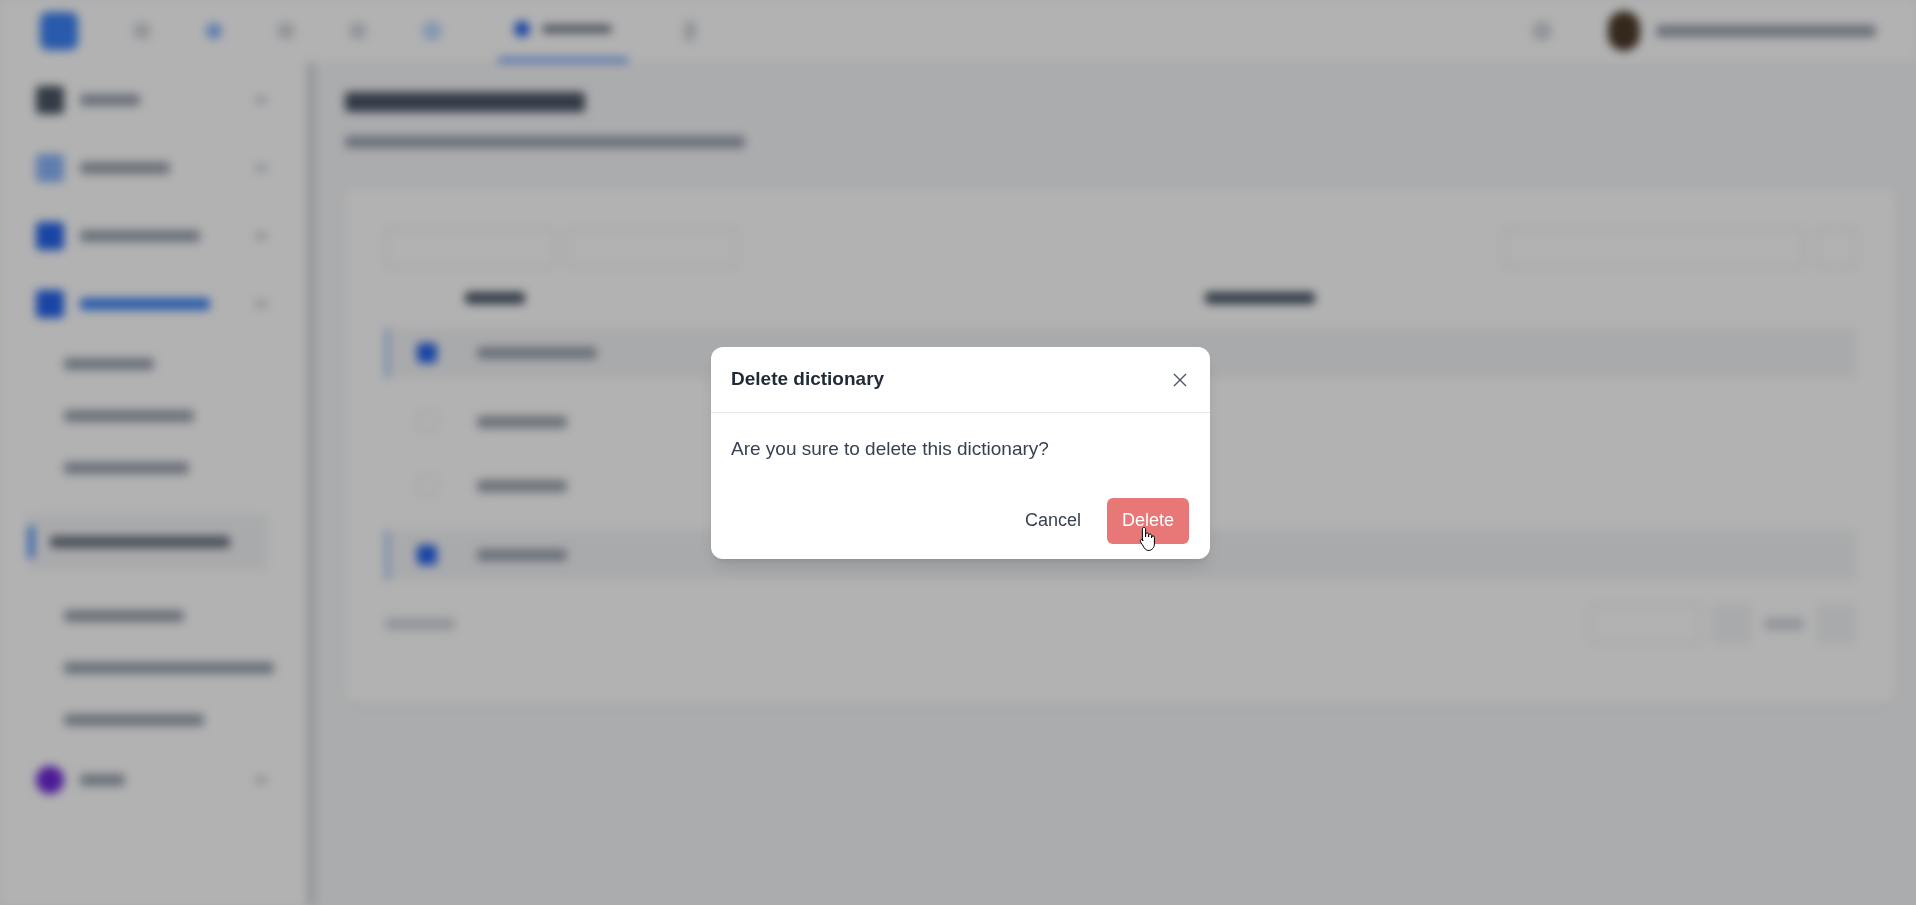 The width and height of the screenshot is (1916, 905). I want to click on dialog-title: Delete dictionary, so click(808, 379).